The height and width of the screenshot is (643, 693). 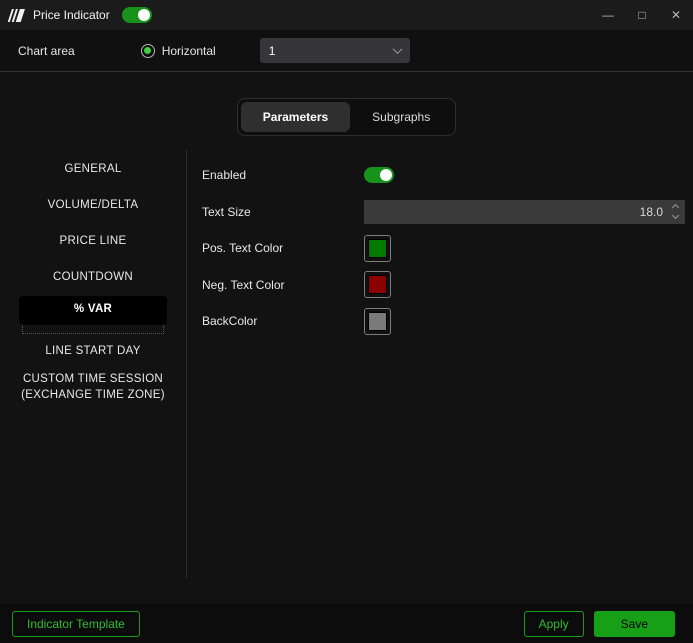 What do you see at coordinates (46, 50) in the screenshot?
I see `chart-area-label: Chart area` at bounding box center [46, 50].